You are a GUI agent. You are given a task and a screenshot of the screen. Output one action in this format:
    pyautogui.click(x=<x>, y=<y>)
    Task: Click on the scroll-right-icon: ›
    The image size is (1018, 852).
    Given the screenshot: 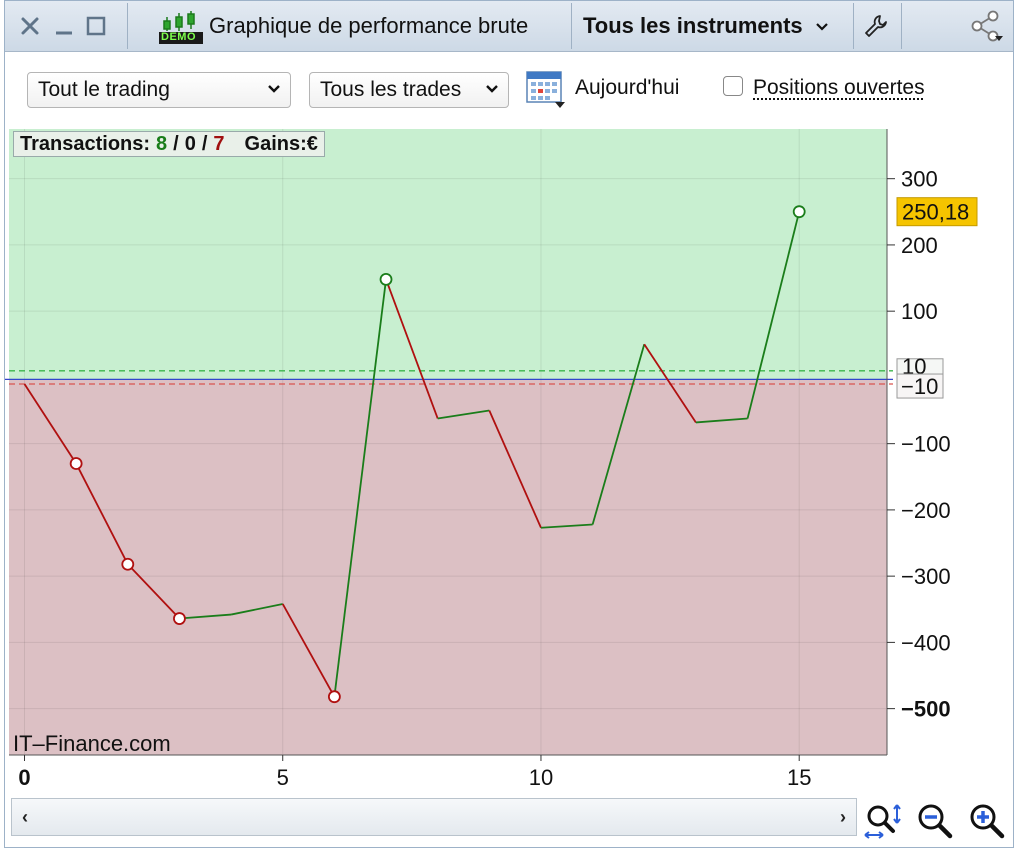 What is the action you would take?
    pyautogui.click(x=843, y=817)
    